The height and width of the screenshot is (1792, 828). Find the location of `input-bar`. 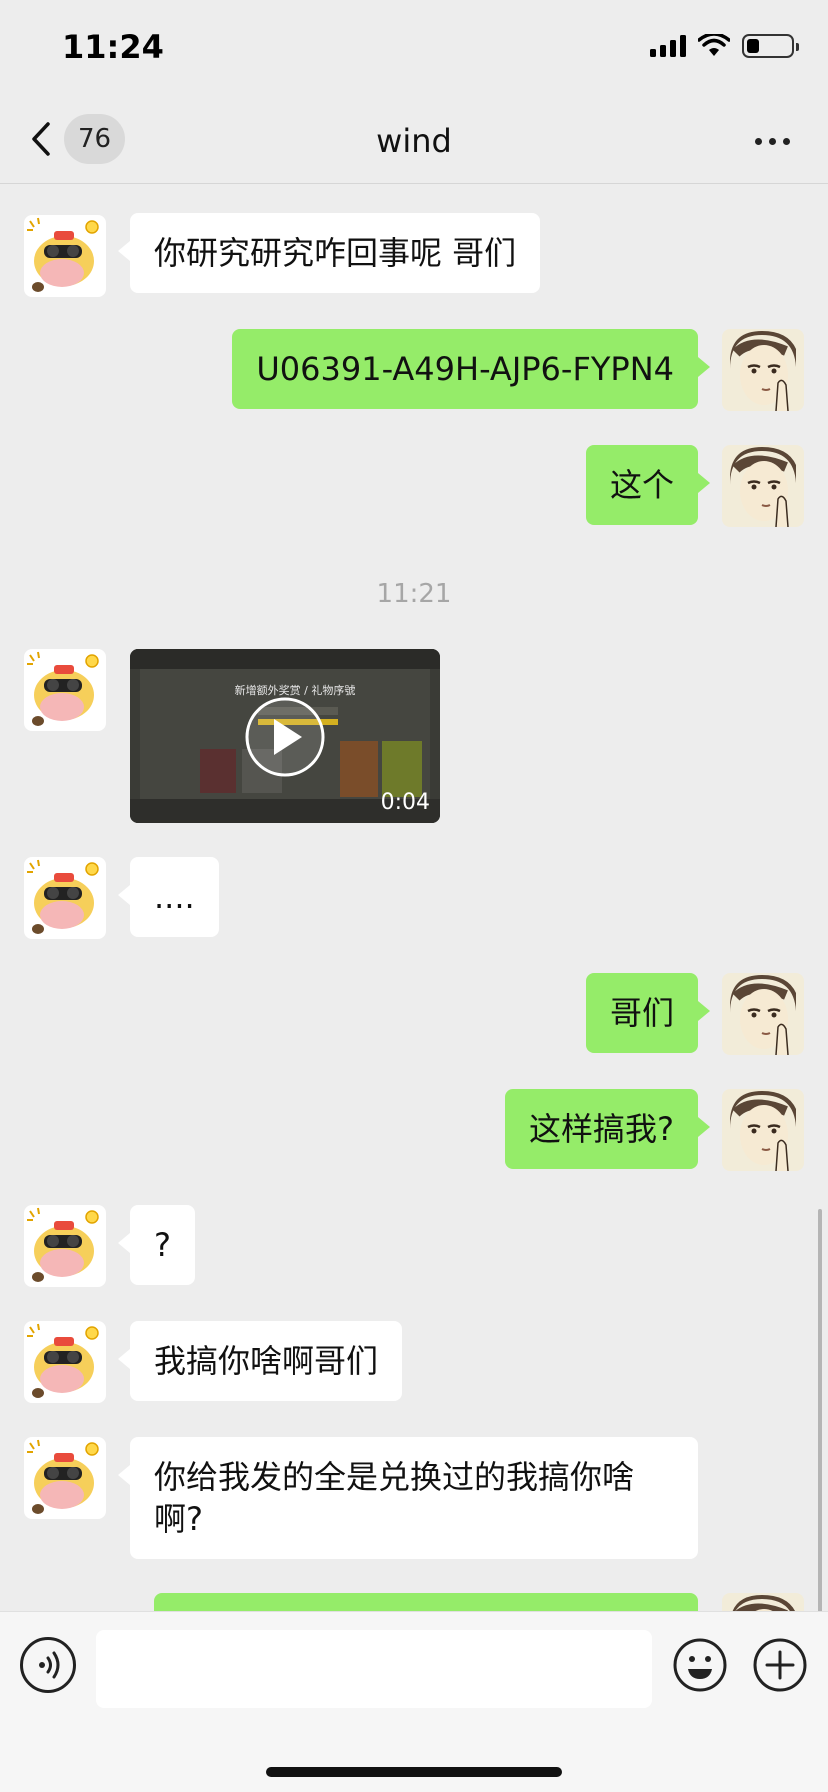

input-bar is located at coordinates (414, 1701).